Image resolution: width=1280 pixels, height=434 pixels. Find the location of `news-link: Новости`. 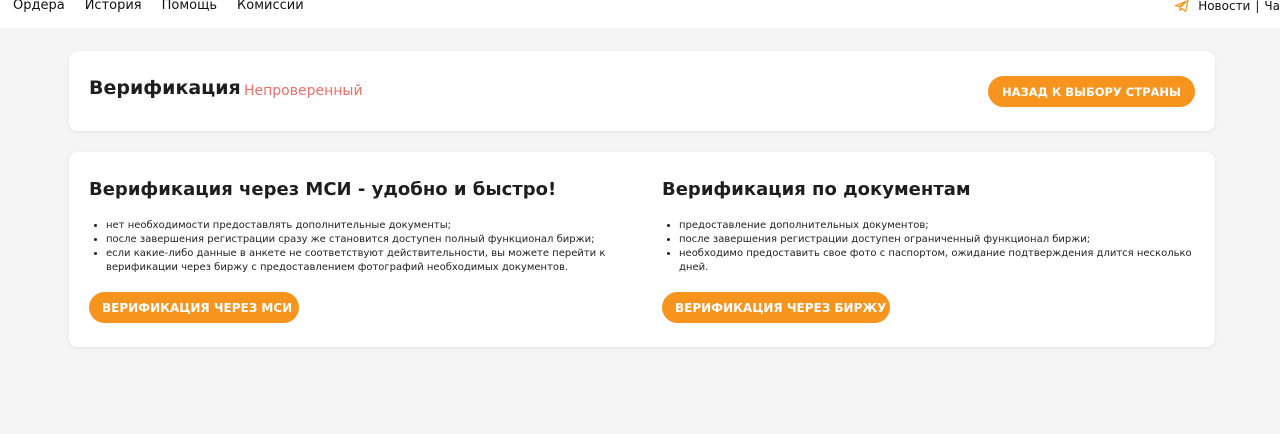

news-link: Новости is located at coordinates (1224, 7).